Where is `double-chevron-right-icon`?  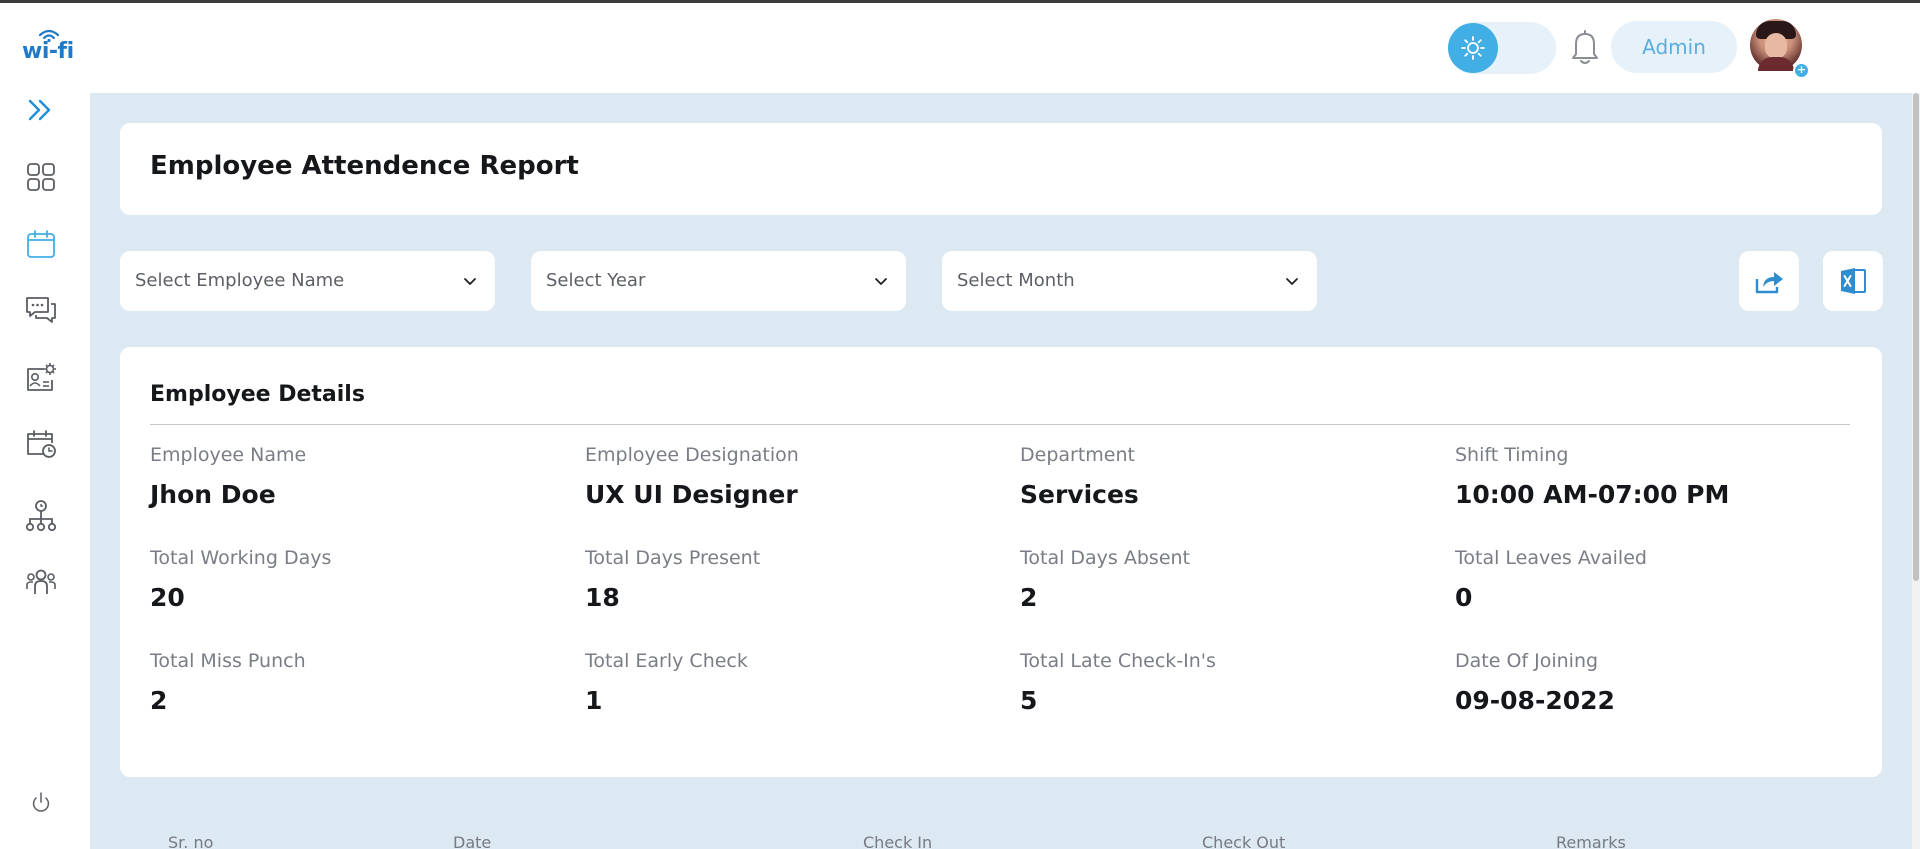
double-chevron-right-icon is located at coordinates (39, 110).